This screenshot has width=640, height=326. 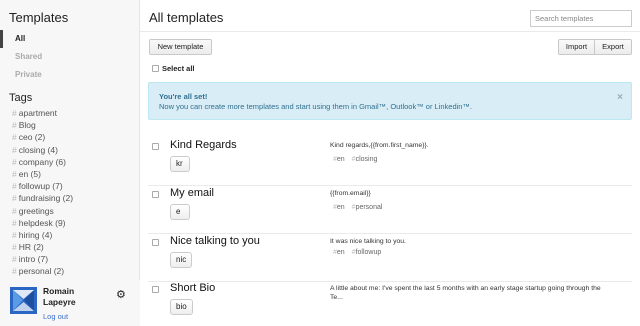 What do you see at coordinates (59, 302) in the screenshot?
I see `user-last-name: Lapeyre` at bounding box center [59, 302].